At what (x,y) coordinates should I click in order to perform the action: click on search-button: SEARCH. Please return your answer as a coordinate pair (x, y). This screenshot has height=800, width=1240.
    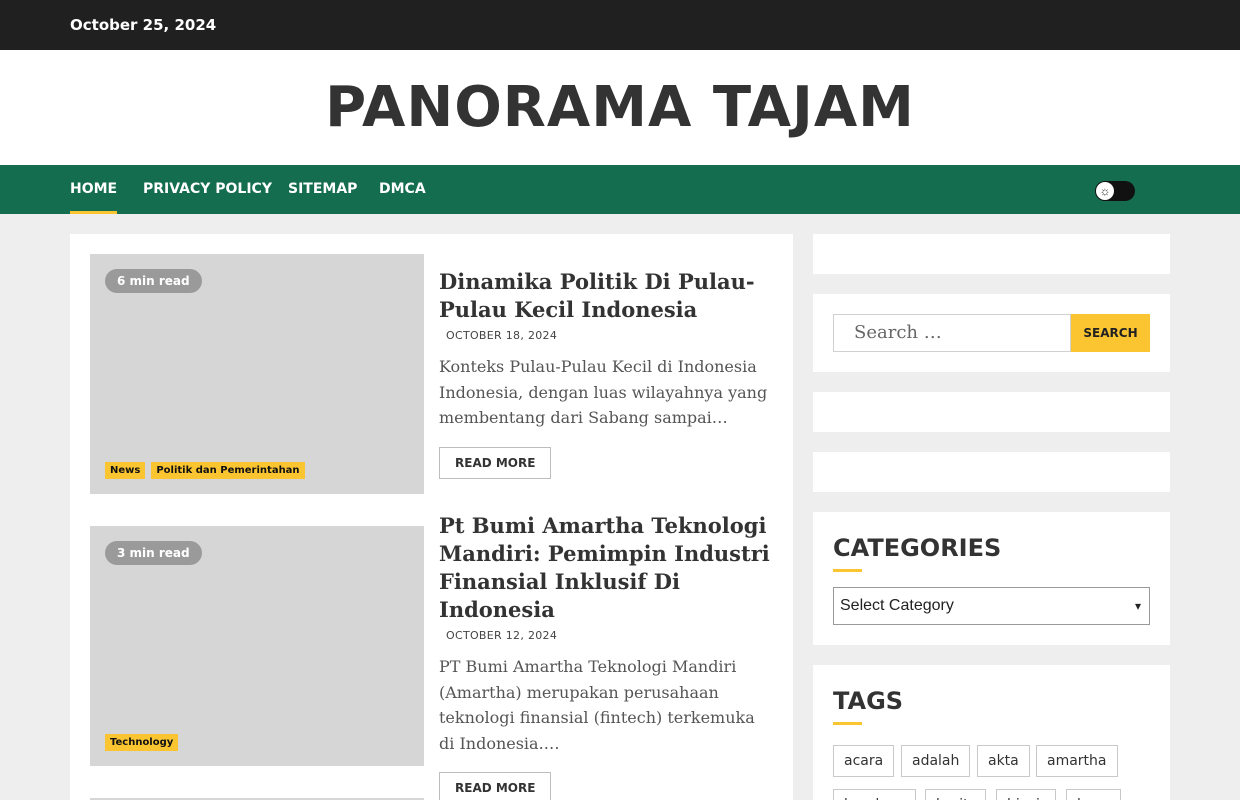
    Looking at the image, I should click on (1110, 333).